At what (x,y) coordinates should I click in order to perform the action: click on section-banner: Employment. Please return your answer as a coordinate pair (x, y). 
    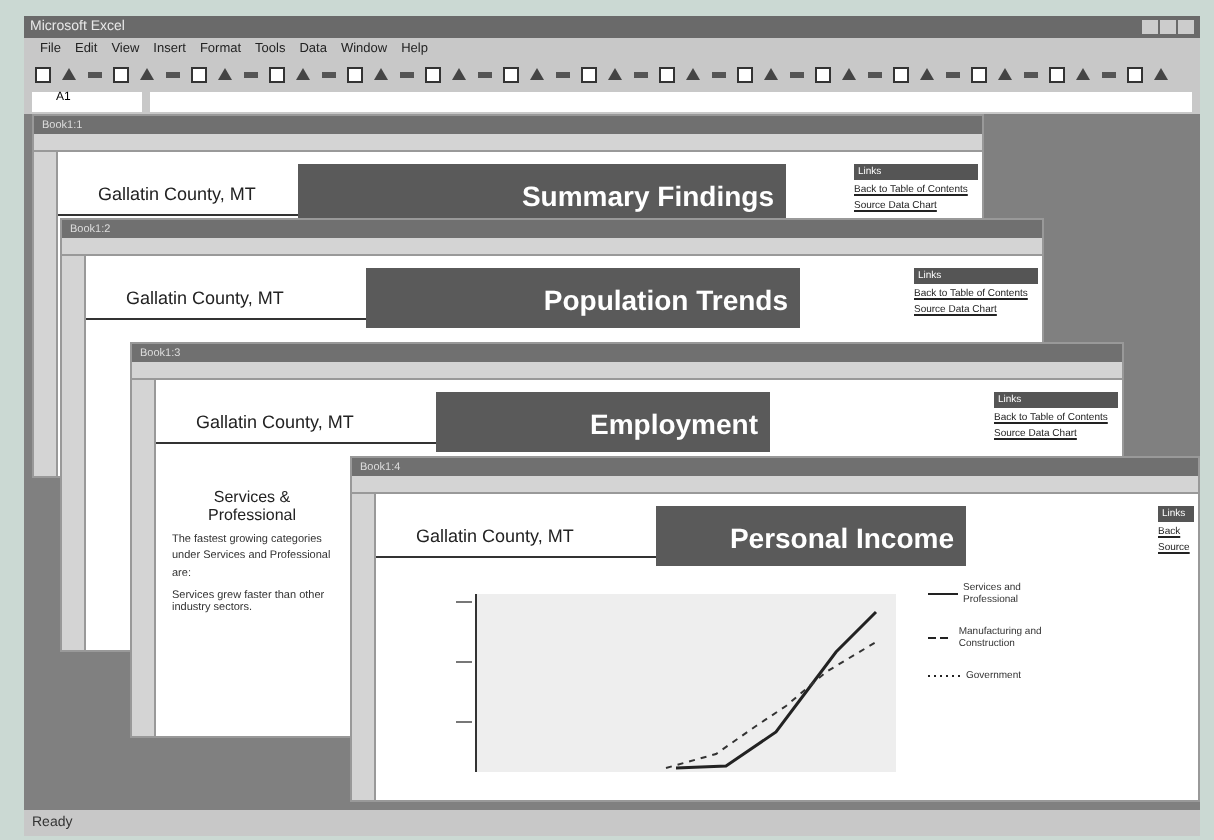
    Looking at the image, I should click on (603, 422).